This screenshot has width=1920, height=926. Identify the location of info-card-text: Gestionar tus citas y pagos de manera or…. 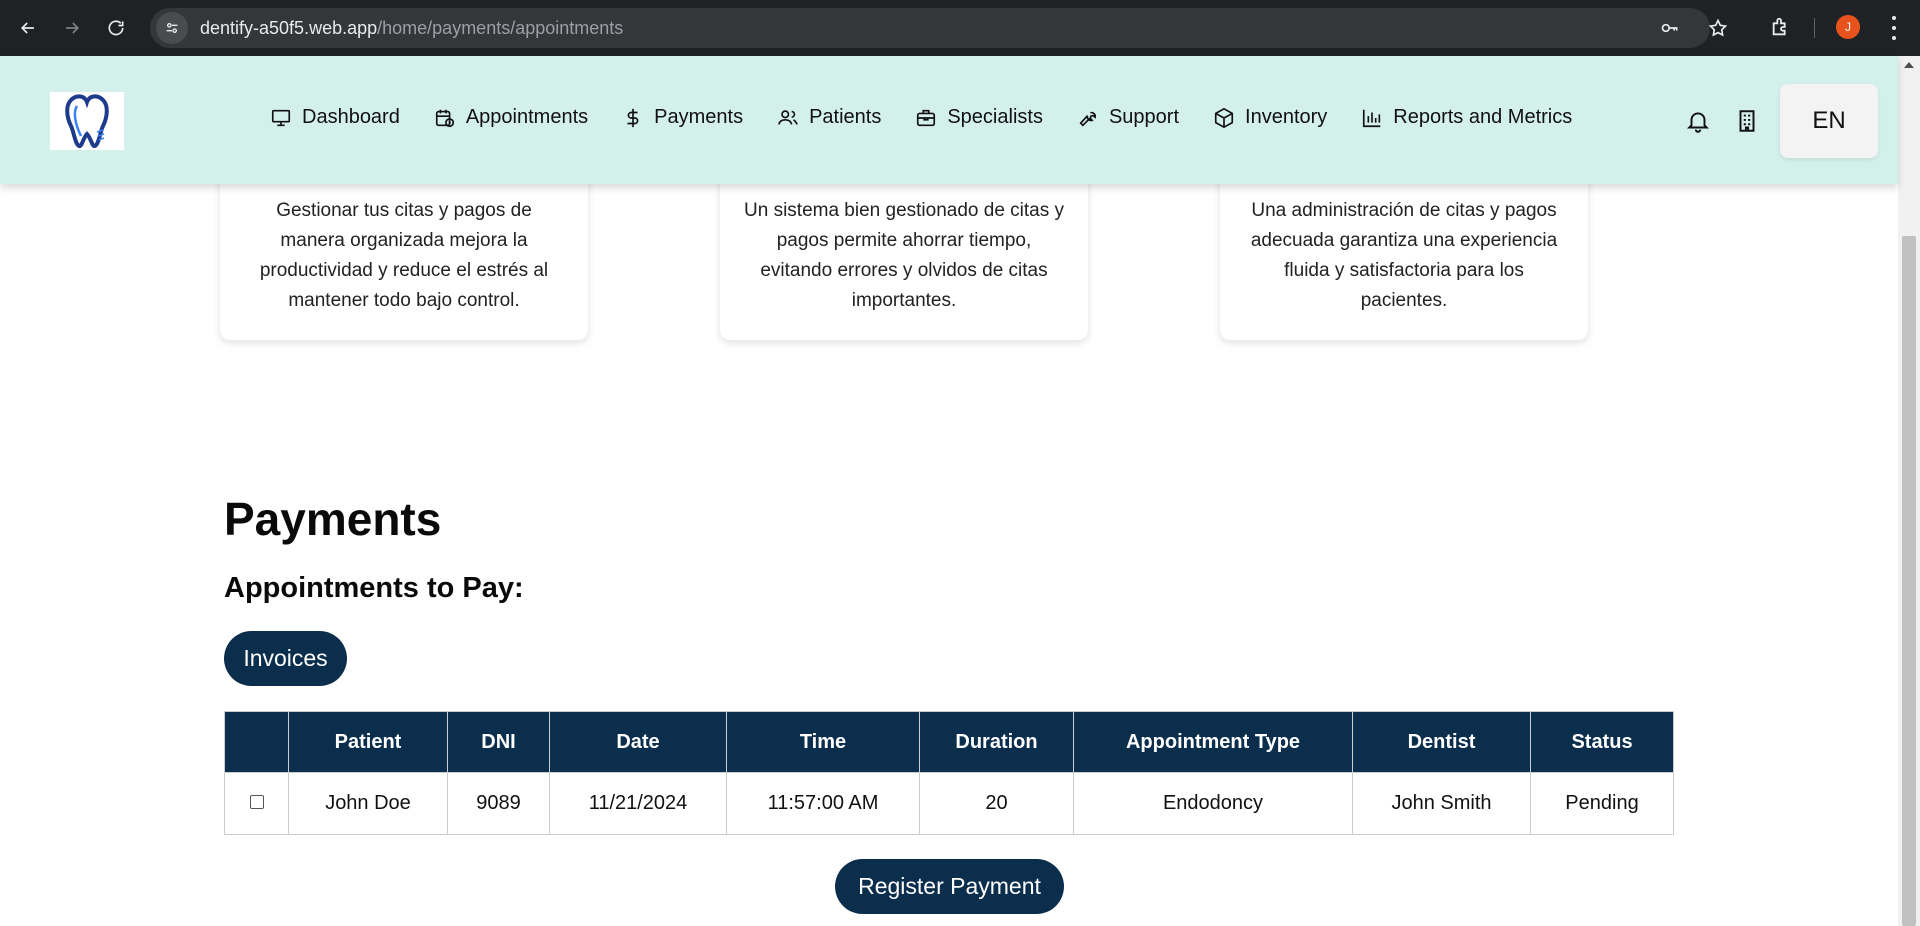
(404, 255).